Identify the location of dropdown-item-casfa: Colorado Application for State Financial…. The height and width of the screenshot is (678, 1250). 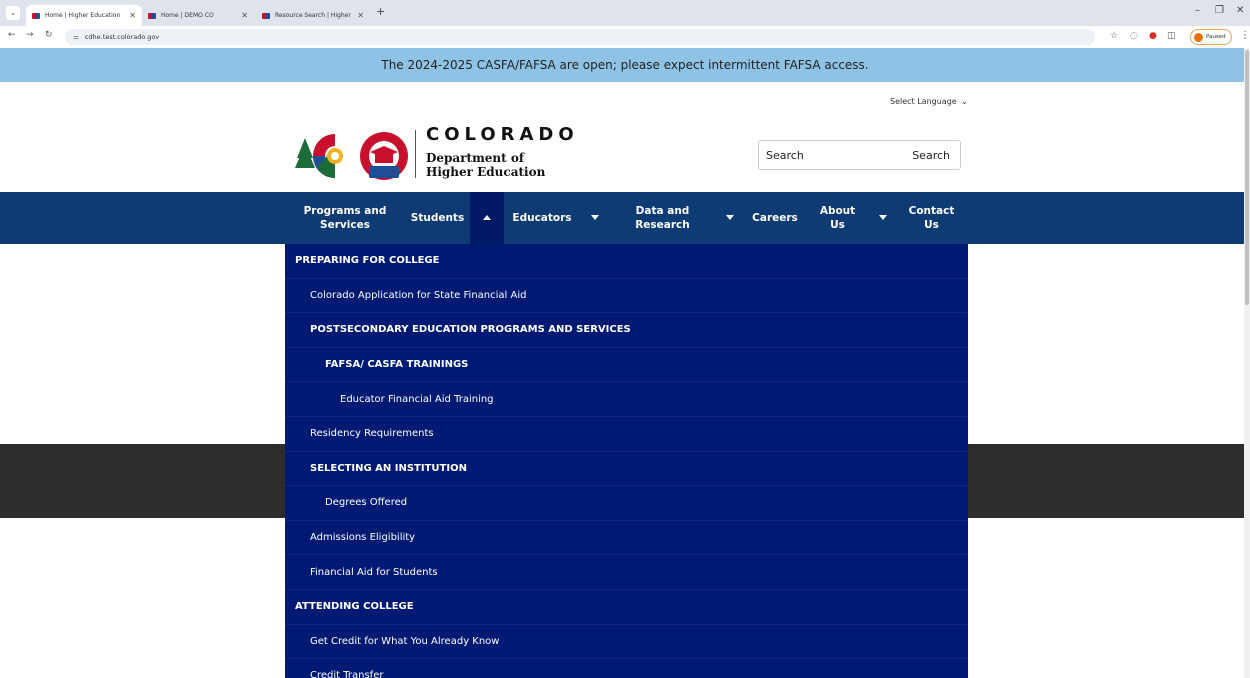
(626, 296).